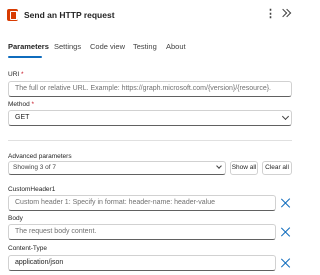 The width and height of the screenshot is (320, 275). I want to click on method-label-text: Method, so click(19, 104).